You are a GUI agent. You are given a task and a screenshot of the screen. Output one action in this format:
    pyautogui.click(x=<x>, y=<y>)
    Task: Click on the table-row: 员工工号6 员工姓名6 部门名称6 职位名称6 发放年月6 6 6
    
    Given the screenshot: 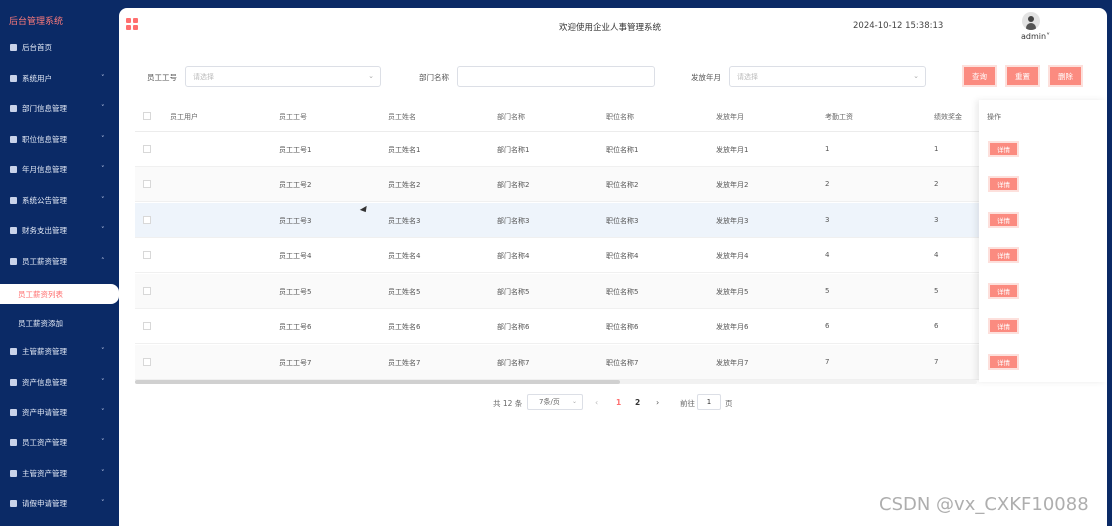 What is the action you would take?
    pyautogui.click(x=557, y=326)
    